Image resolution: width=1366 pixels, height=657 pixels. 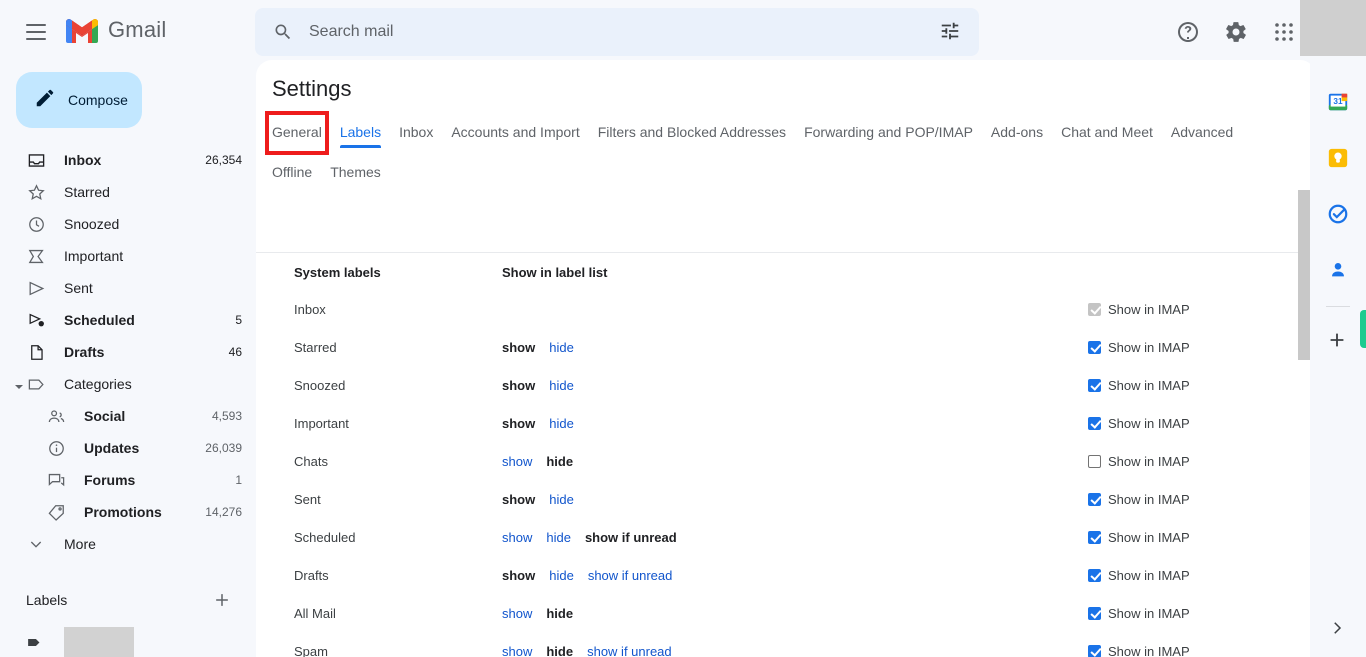 I want to click on green-side-tab, so click(x=1363, y=329).